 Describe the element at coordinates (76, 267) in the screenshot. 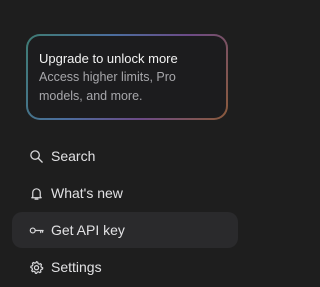

I see `nav-item-label: Settings` at that location.